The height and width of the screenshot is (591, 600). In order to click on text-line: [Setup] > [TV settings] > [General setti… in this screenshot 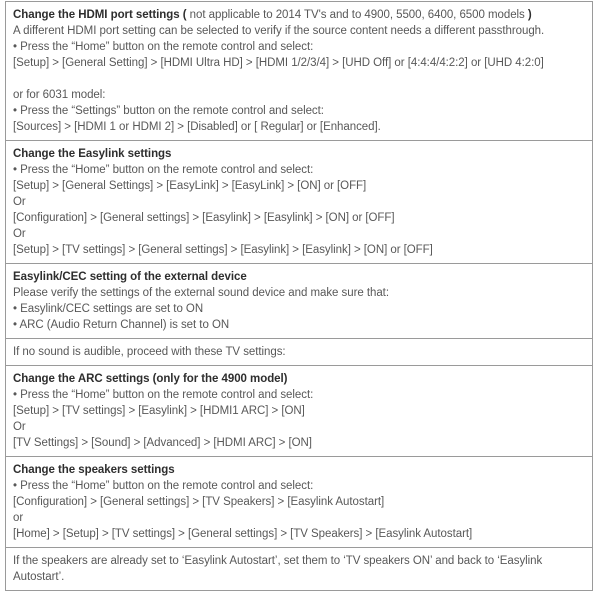, I will do `click(223, 250)`.